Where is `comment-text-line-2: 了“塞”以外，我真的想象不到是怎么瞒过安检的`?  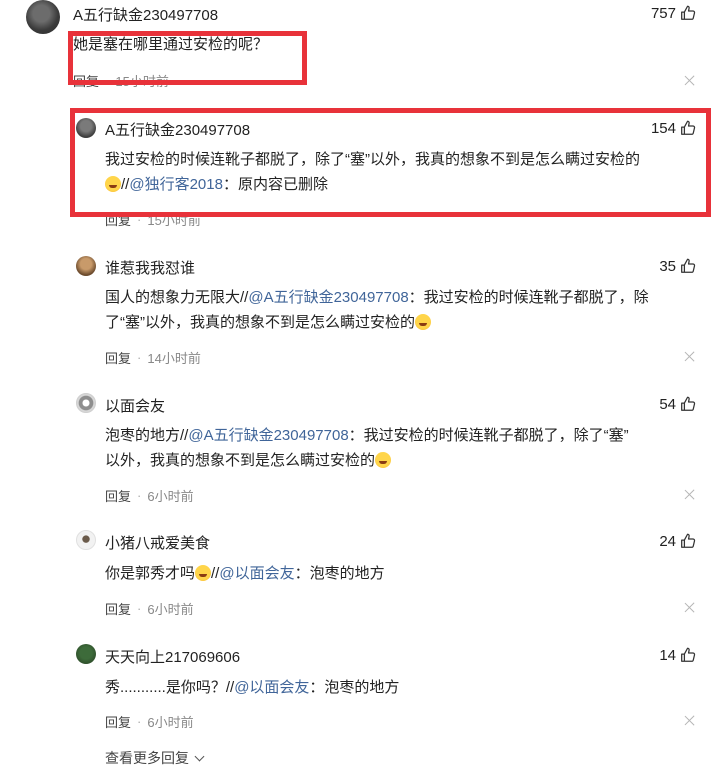
comment-text-line-2: 了“塞”以外，我真的想象不到是怎么瞒过安检的 is located at coordinates (268, 323).